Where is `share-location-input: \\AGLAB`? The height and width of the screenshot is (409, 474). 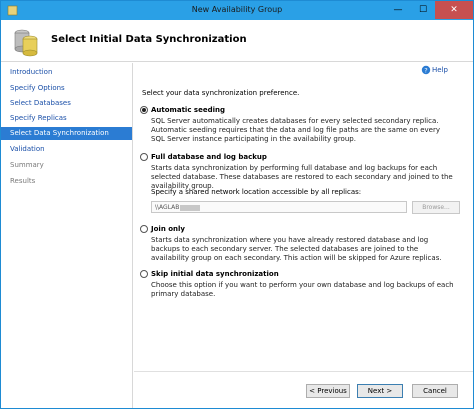
share-location-input: \\AGLAB is located at coordinates (279, 207).